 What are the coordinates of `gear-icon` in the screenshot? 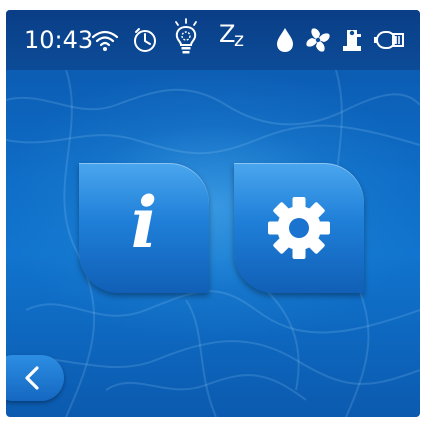 It's located at (299, 228).